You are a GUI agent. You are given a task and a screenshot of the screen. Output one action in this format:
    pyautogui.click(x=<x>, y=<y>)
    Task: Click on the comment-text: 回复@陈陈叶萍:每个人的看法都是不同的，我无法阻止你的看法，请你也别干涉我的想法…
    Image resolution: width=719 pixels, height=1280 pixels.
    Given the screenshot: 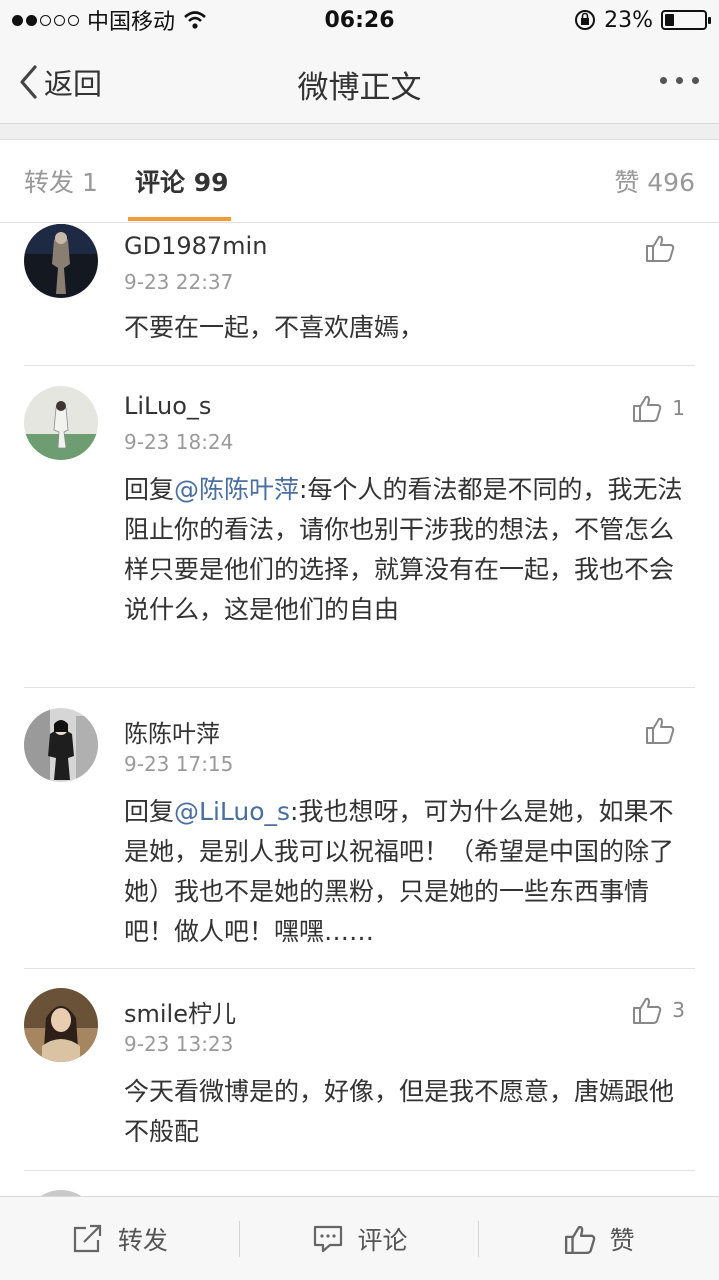 What is the action you would take?
    pyautogui.click(x=404, y=550)
    